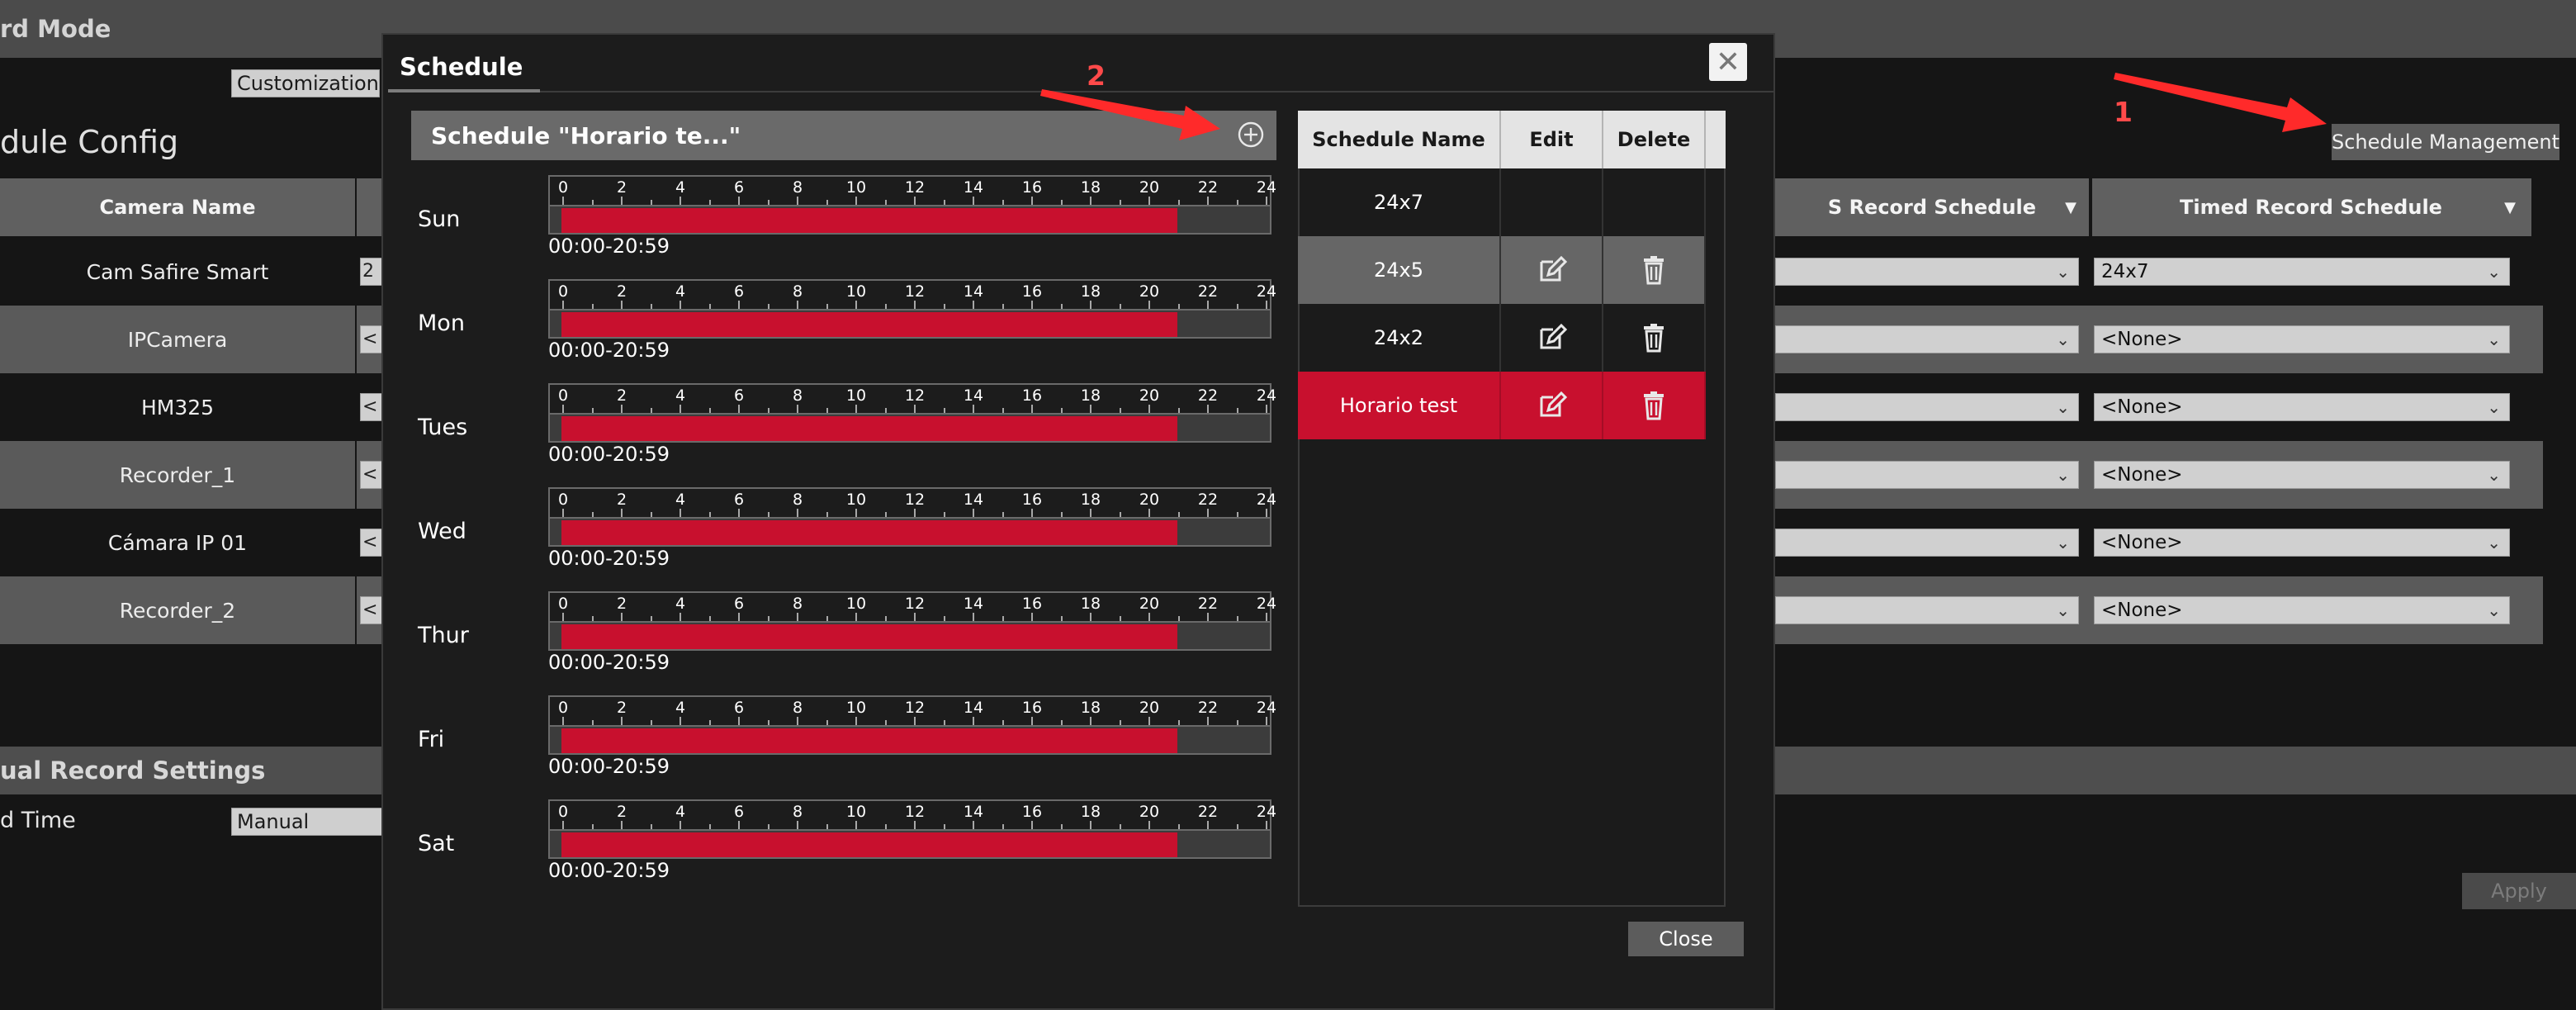 The height and width of the screenshot is (1010, 2576). Describe the element at coordinates (1096, 75) in the screenshot. I see `annotation-number-2: 2` at that location.